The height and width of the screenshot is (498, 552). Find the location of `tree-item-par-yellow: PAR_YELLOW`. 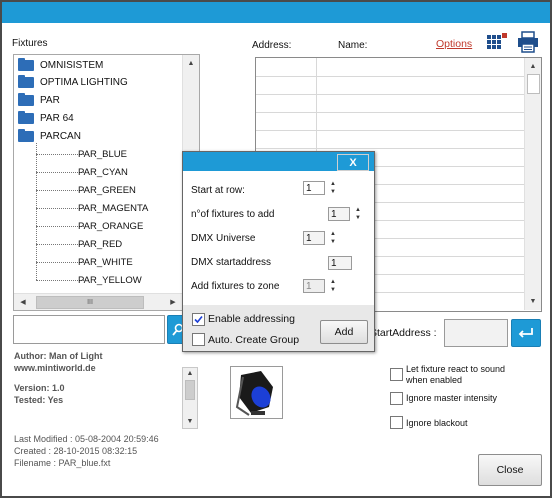

tree-item-par-yellow: PAR_YELLOW is located at coordinates (110, 280).